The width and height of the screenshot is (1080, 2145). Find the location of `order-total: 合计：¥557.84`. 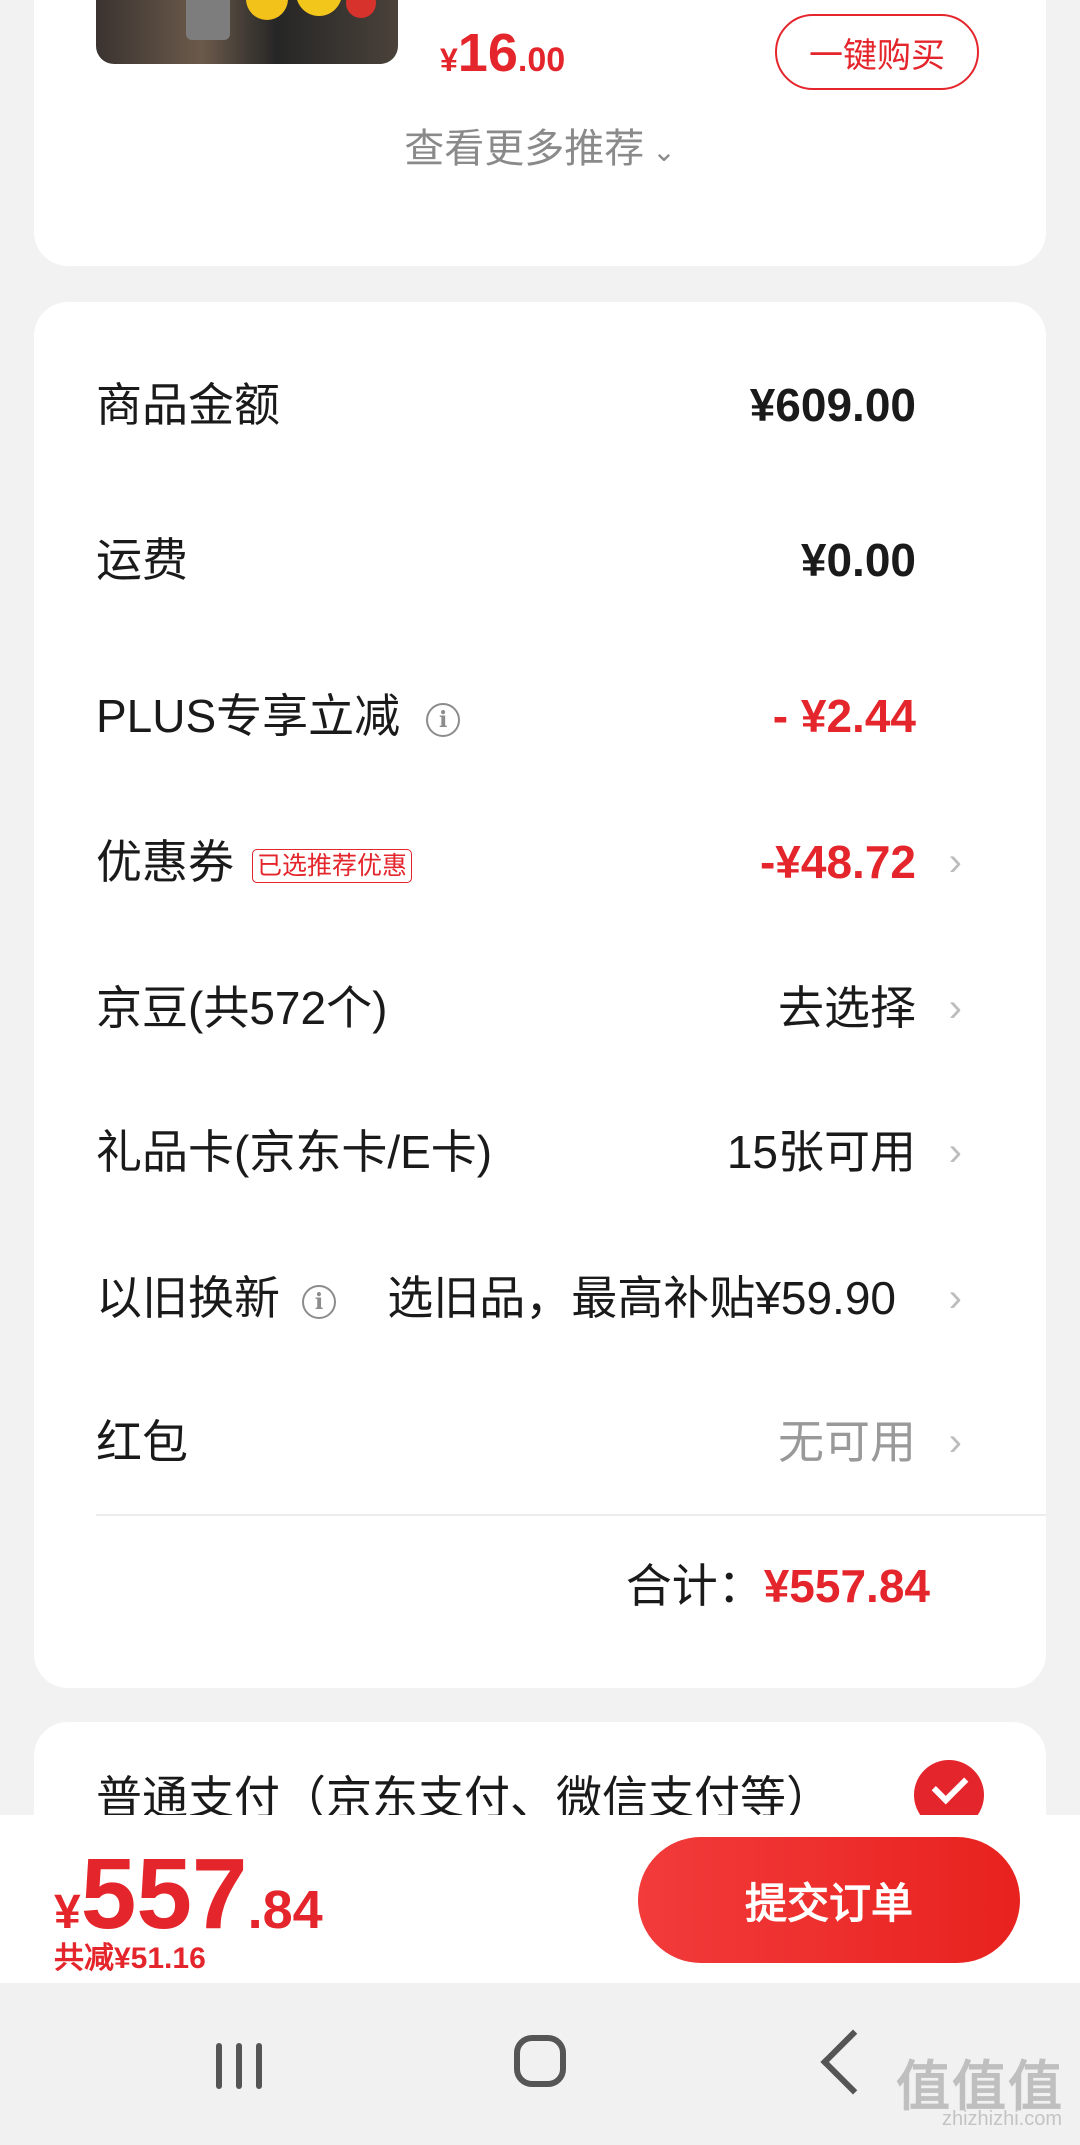

order-total: 合计：¥557.84 is located at coordinates (778, 1586).